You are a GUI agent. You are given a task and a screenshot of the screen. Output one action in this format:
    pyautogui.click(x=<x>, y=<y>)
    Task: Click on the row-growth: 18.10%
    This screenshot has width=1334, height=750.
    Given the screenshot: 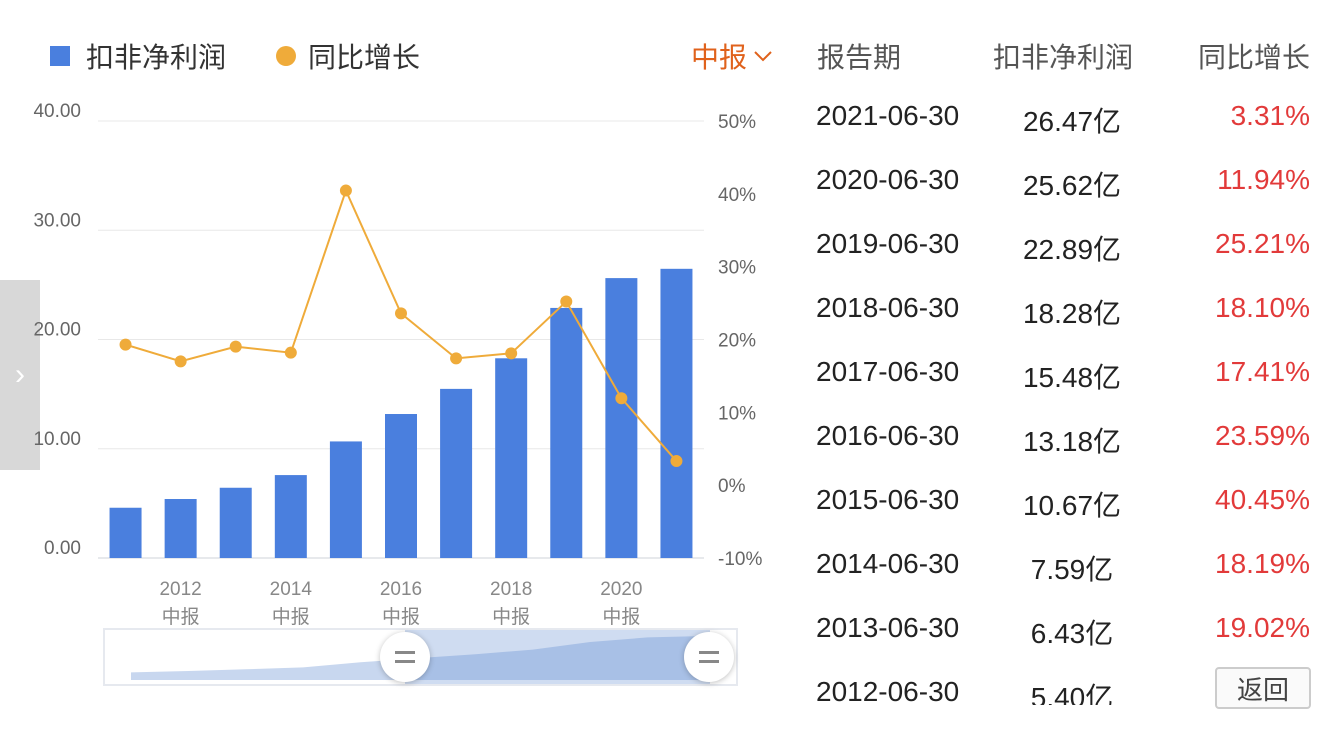 What is the action you would take?
    pyautogui.click(x=1262, y=307)
    